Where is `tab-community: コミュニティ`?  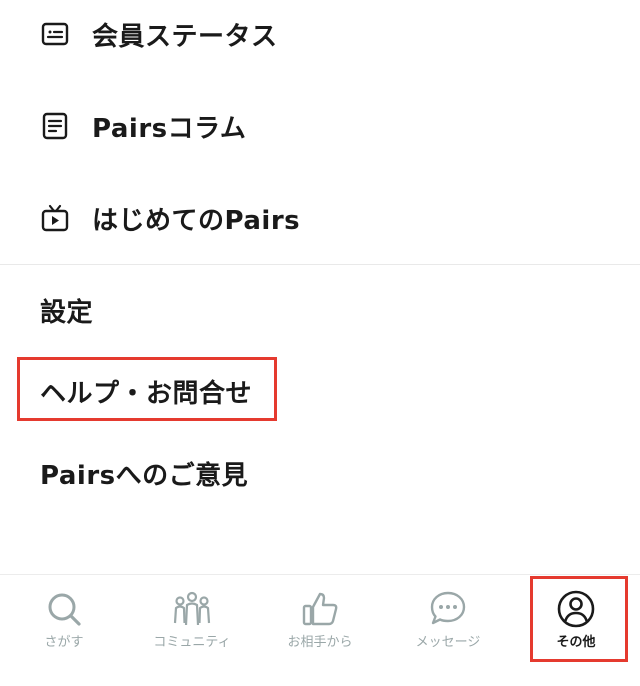 tab-community: コミュニティ is located at coordinates (192, 630).